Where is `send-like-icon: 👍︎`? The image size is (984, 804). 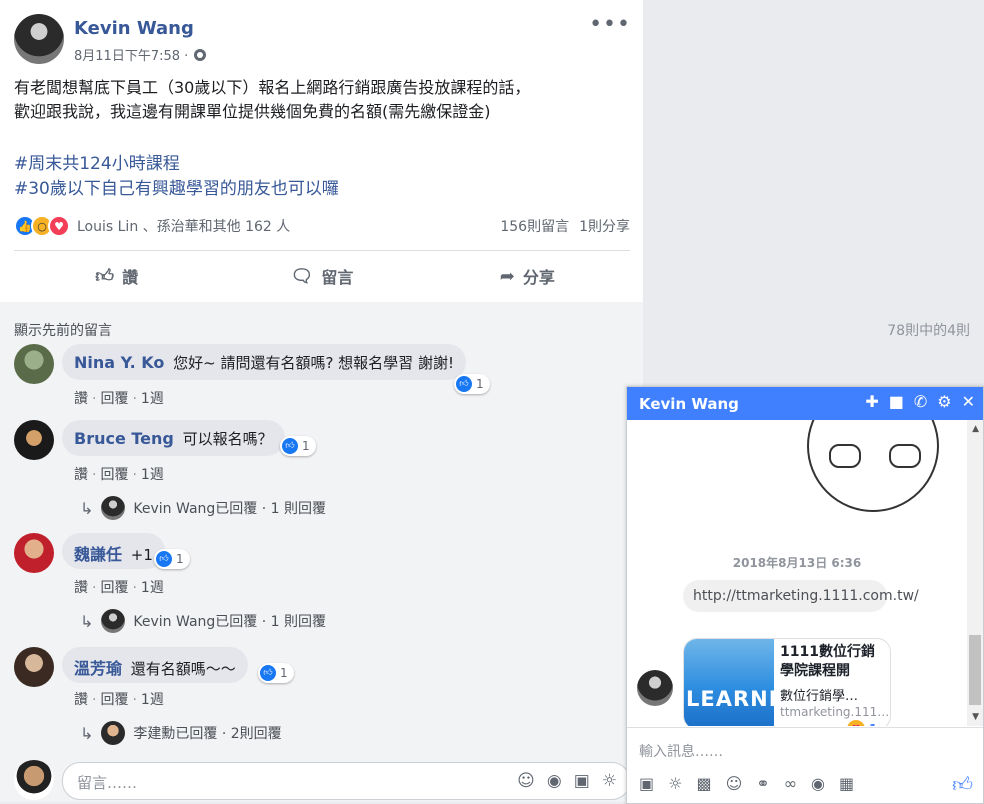 send-like-icon: 👍︎ is located at coordinates (962, 784).